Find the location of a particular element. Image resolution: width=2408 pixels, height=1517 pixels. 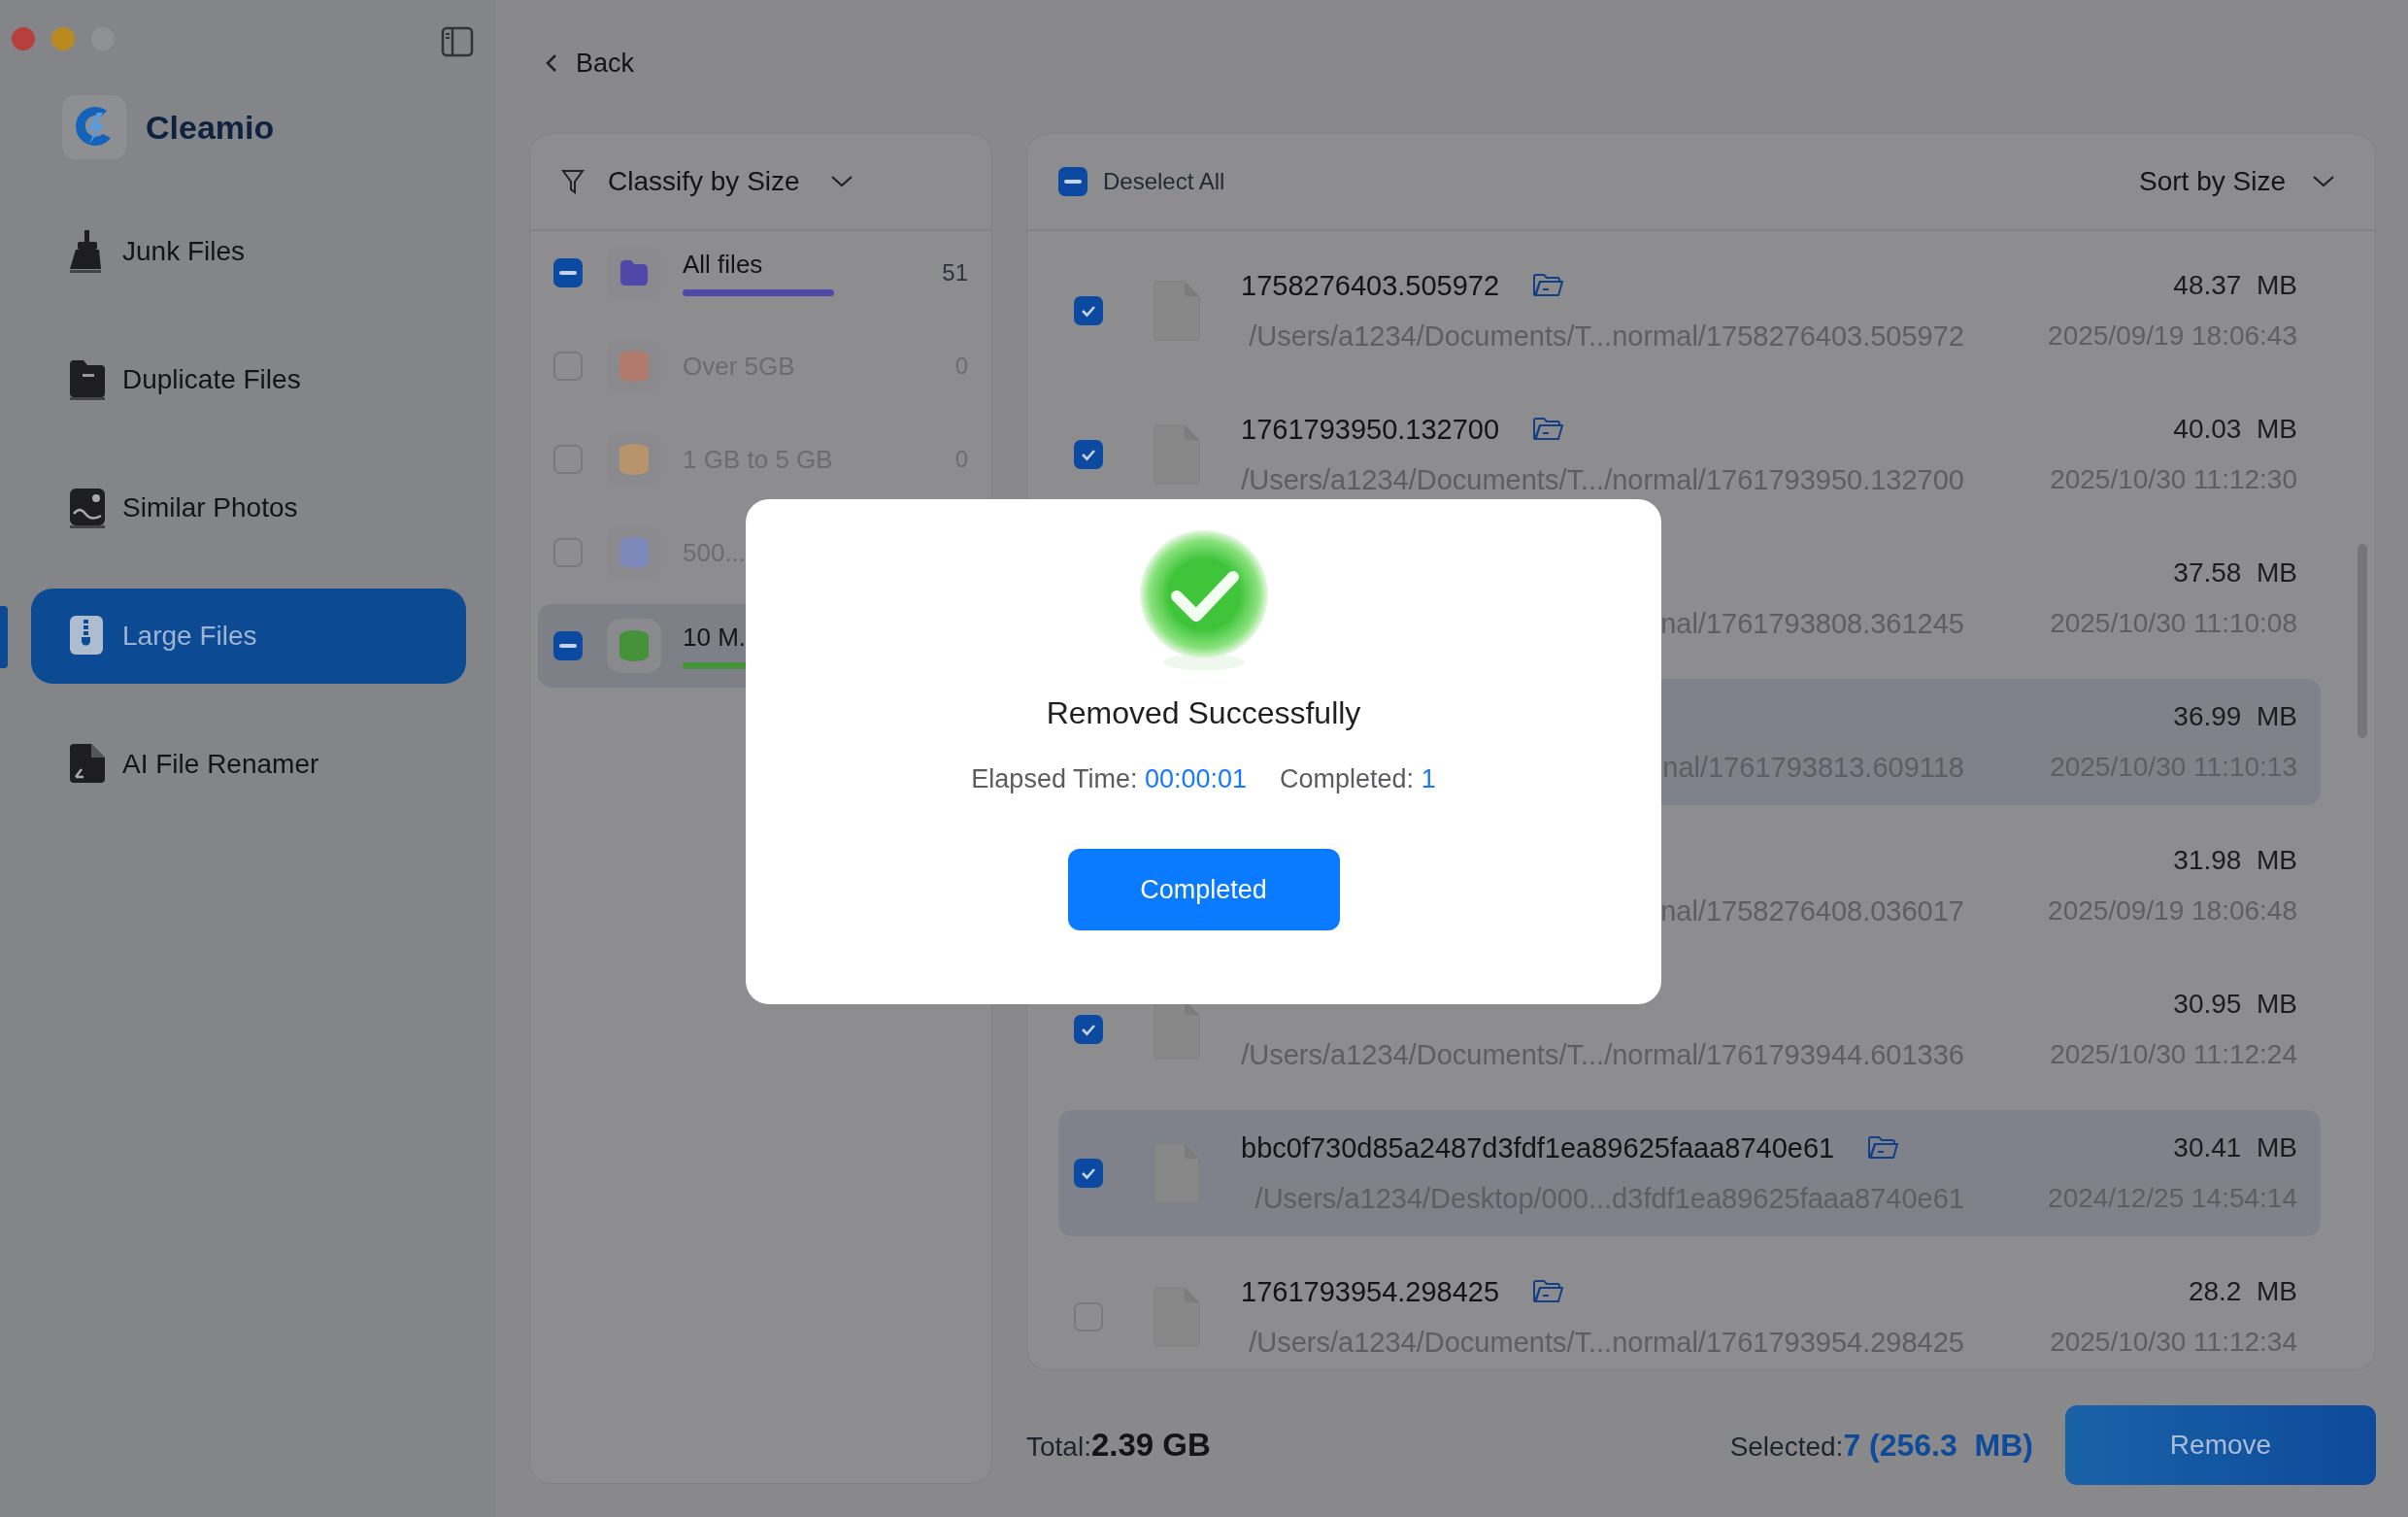

back-button: Back is located at coordinates (582, 63).